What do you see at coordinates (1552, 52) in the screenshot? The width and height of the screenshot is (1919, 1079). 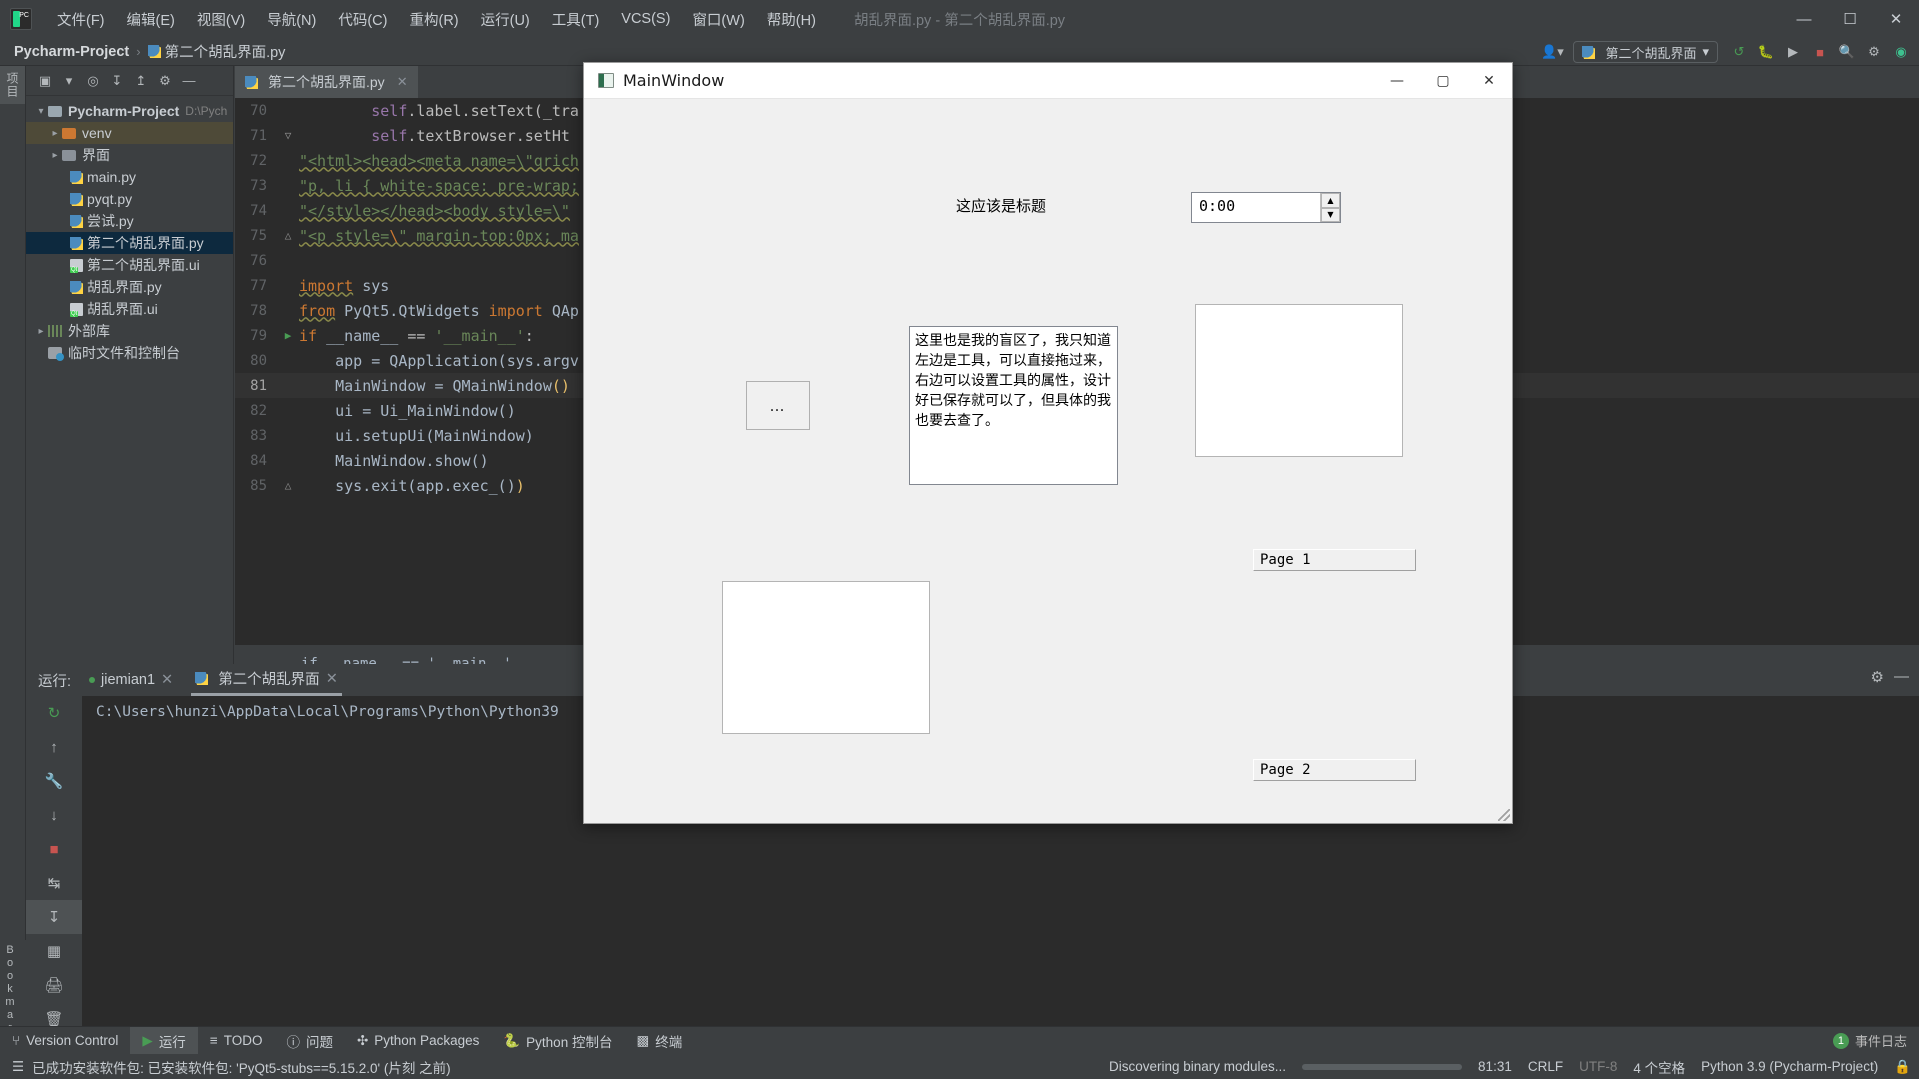 I see `user-accounts-icon: 👤▾` at bounding box center [1552, 52].